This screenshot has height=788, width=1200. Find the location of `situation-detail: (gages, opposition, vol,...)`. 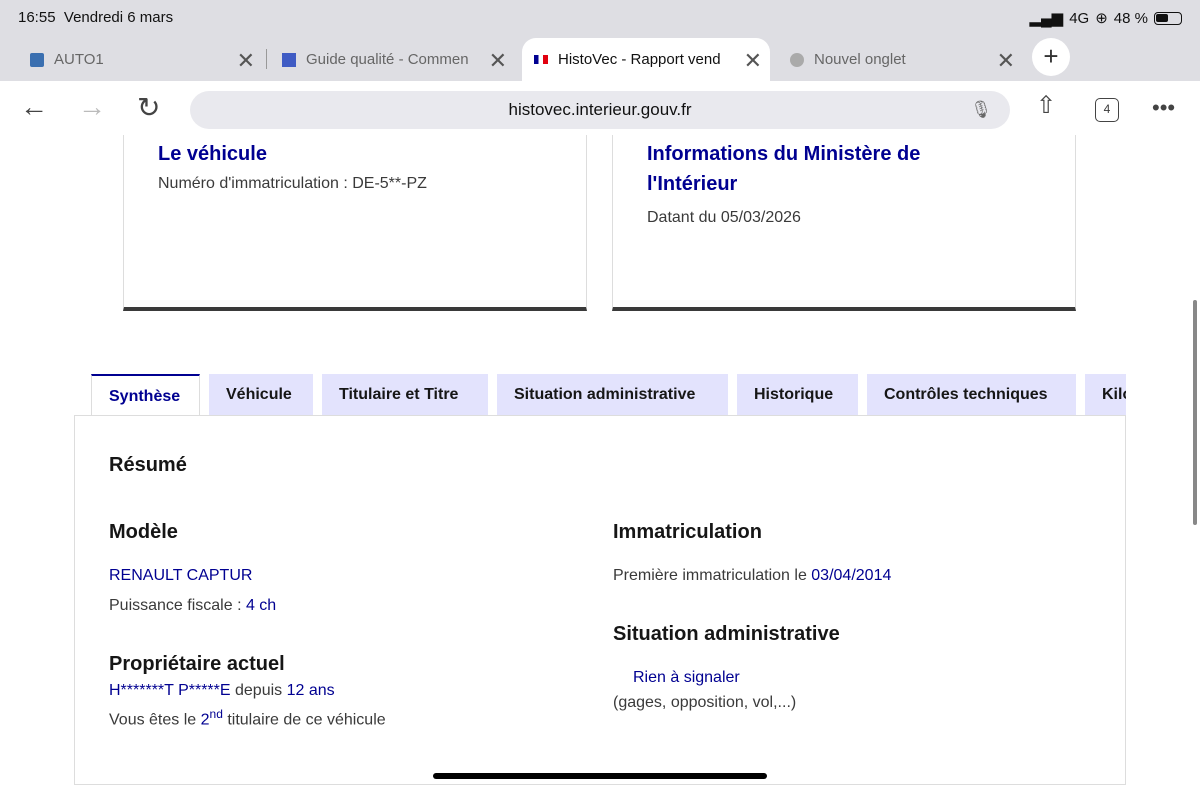

situation-detail: (gages, opposition, vol,...) is located at coordinates (705, 702).